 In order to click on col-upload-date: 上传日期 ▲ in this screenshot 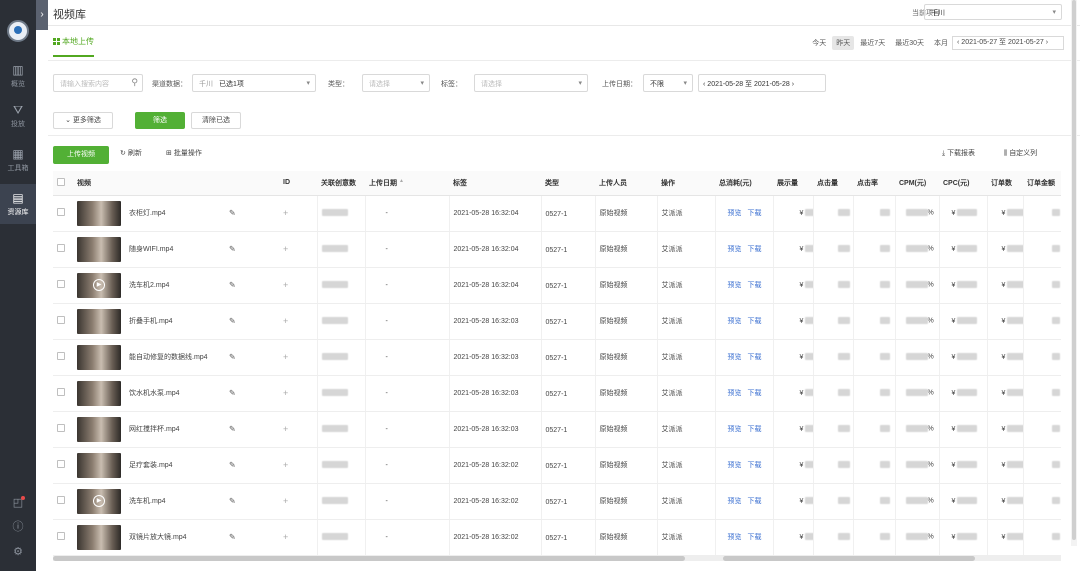, I will do `click(407, 183)`.